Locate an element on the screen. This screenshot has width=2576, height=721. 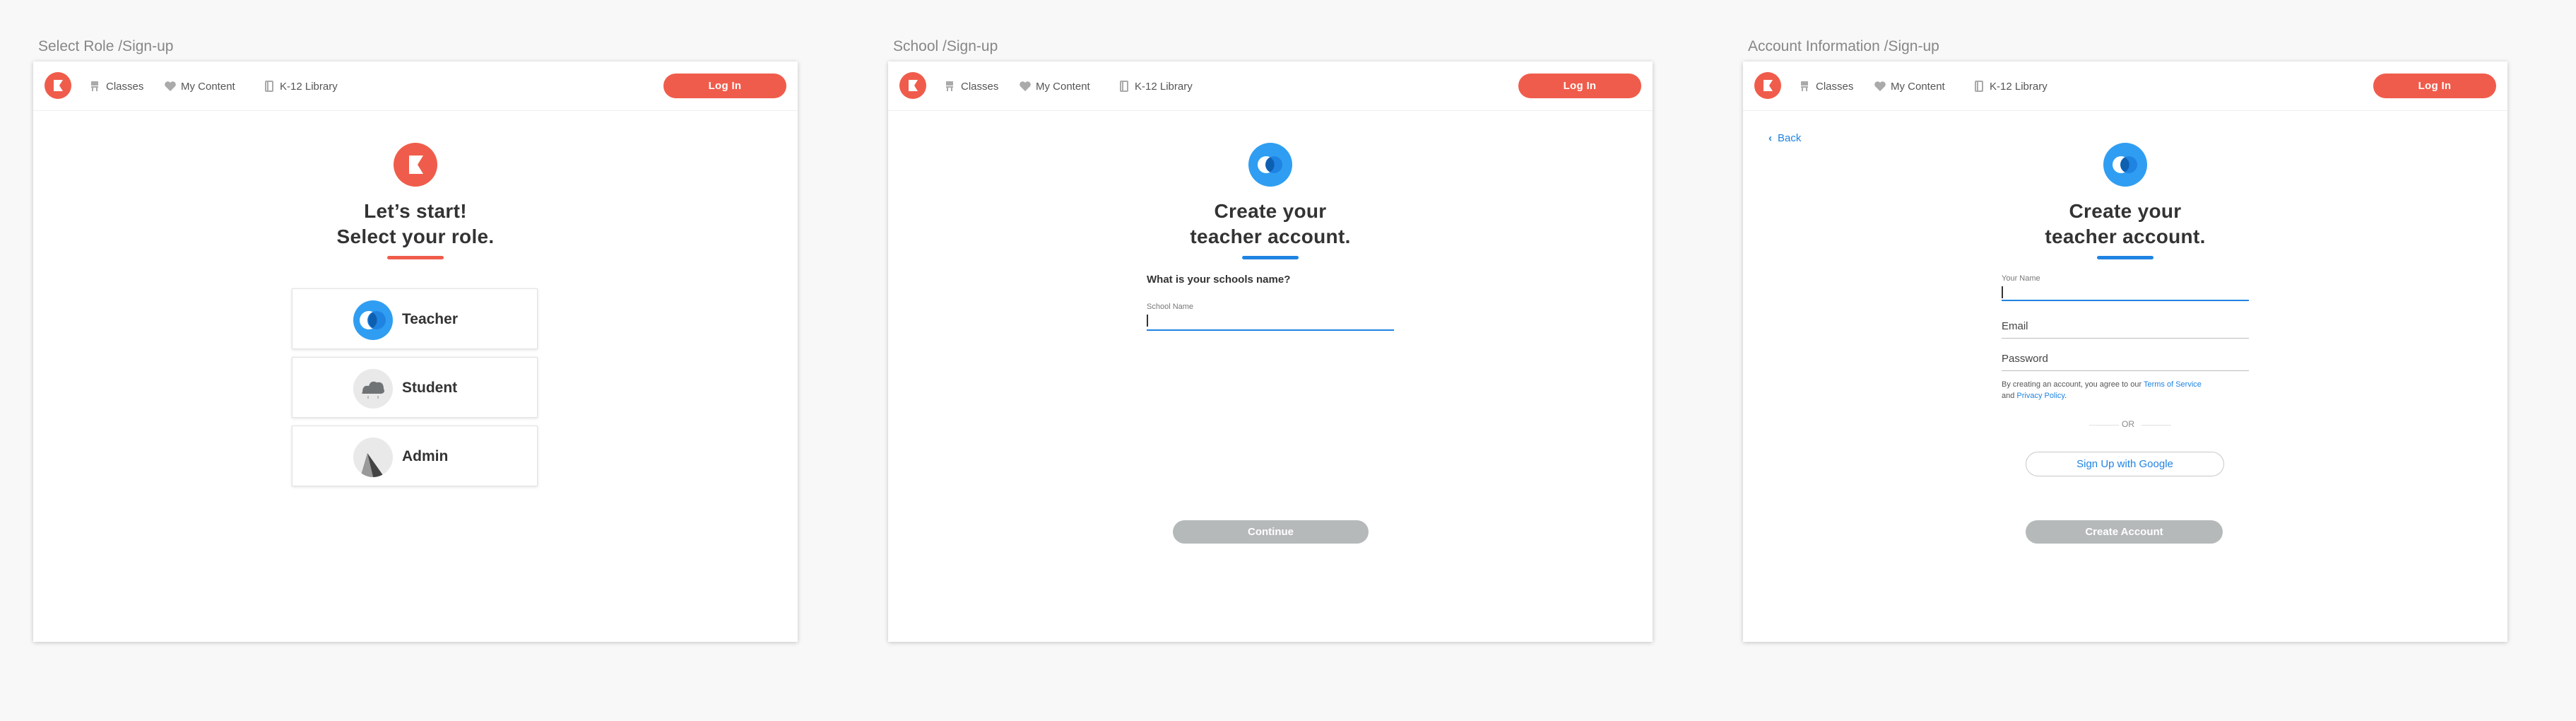
terms-suffix: . is located at coordinates (2065, 396).